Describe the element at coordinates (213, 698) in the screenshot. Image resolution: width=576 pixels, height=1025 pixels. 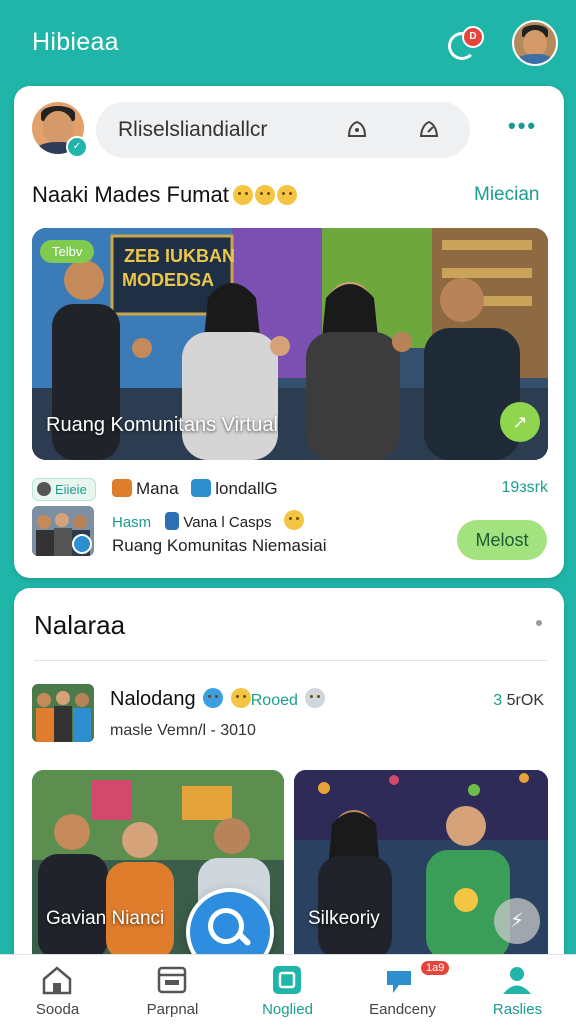
I see `gear-icon` at that location.